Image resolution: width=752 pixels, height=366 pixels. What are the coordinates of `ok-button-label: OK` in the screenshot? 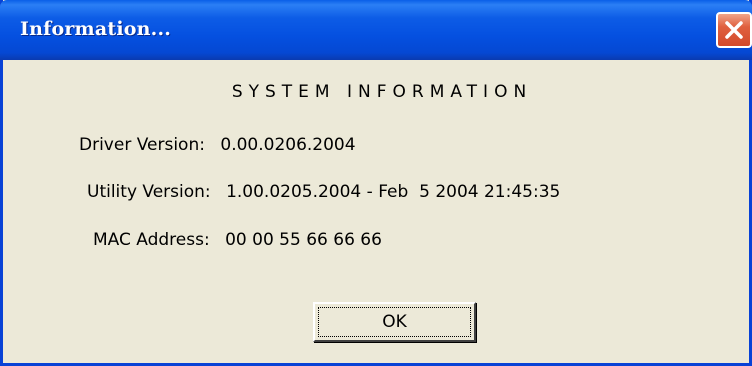 It's located at (394, 322).